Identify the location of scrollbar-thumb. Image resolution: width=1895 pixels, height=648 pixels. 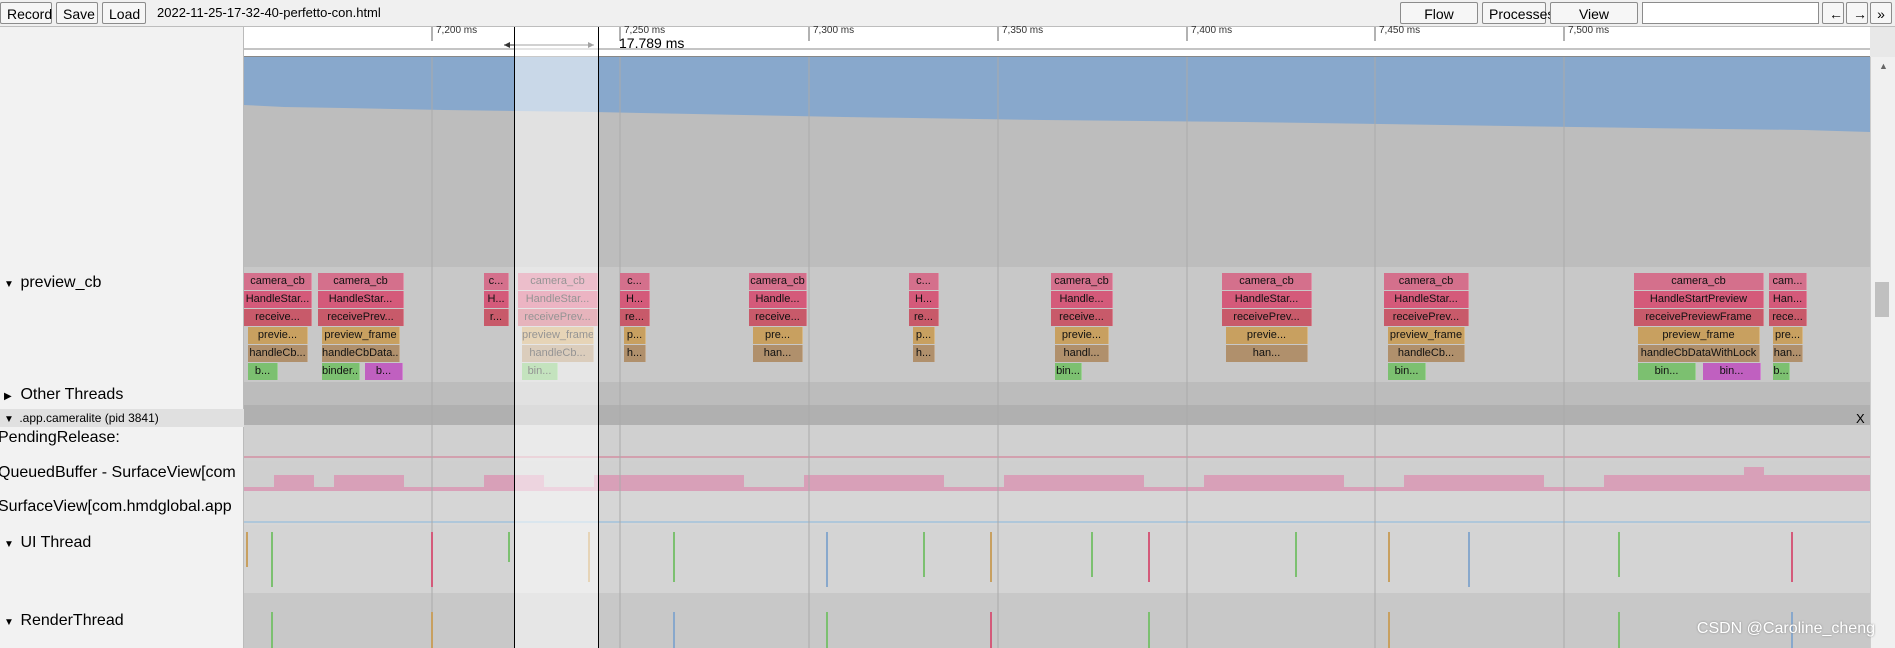
(1882, 299).